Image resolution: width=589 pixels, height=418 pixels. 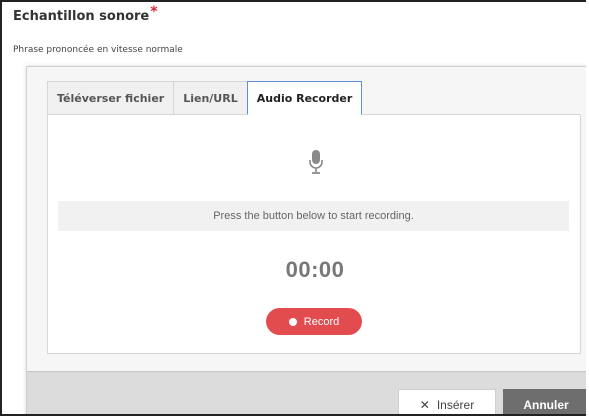 I want to click on required-mark: *, so click(x=154, y=12).